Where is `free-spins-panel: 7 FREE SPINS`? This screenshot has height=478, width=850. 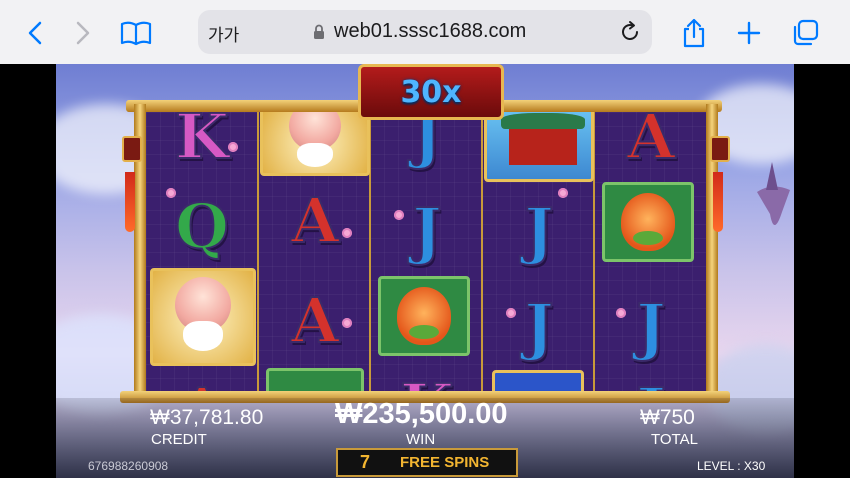
free-spins-panel: 7 FREE SPINS is located at coordinates (427, 462).